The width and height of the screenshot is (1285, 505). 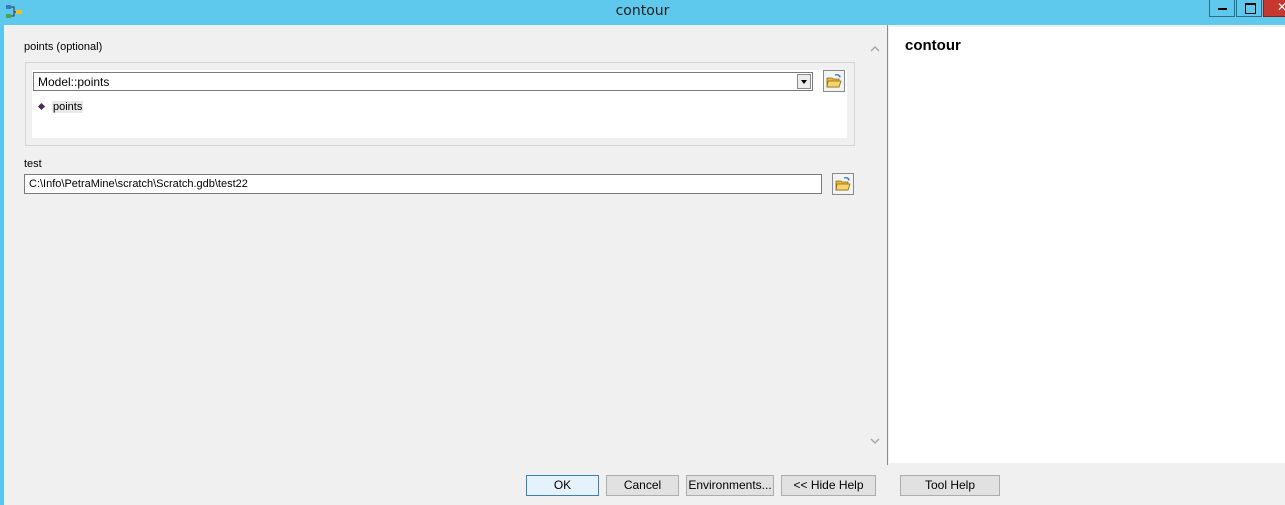 I want to click on points-combo-value: Model::points, so click(x=74, y=82).